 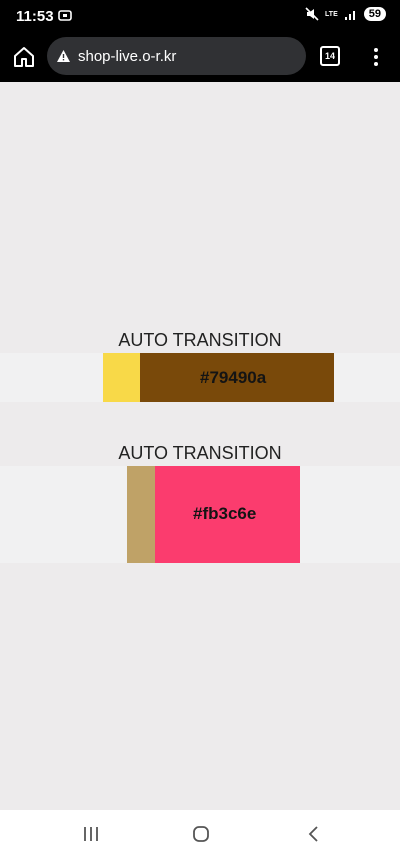 I want to click on browser-toolbar: shop-live.o-r.kr 14, so click(x=200, y=58).